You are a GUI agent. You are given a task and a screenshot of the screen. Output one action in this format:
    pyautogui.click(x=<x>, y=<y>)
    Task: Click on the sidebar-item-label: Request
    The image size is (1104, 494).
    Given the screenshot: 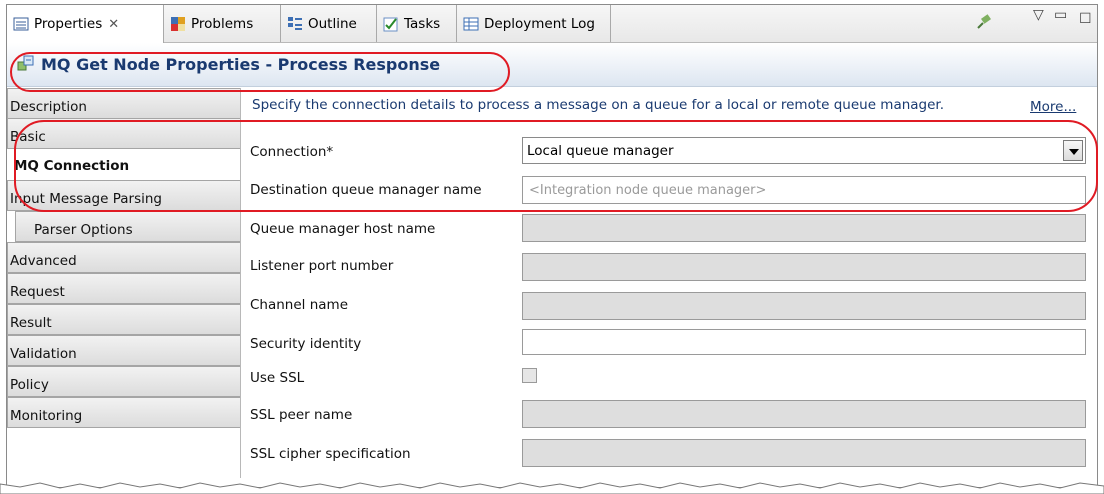 What is the action you would take?
    pyautogui.click(x=37, y=292)
    